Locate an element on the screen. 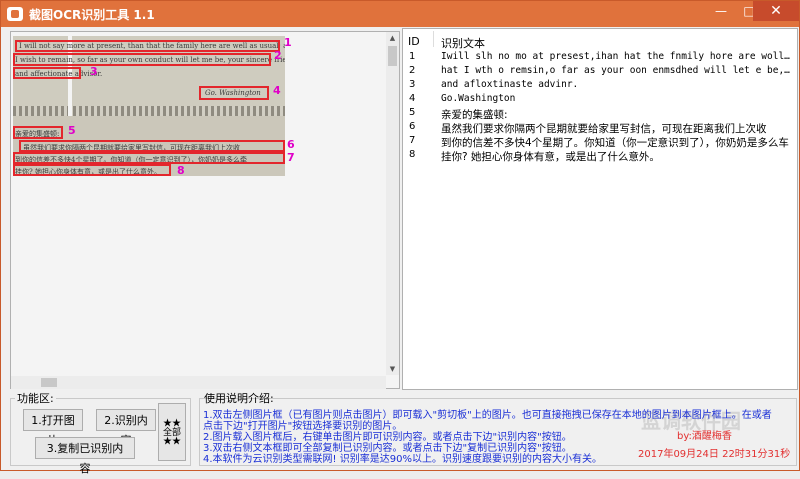  row-text: 虽然我们要求你隔两个昆期就要给家里写封信，可现在距离我们上次收 is located at coordinates (604, 129).